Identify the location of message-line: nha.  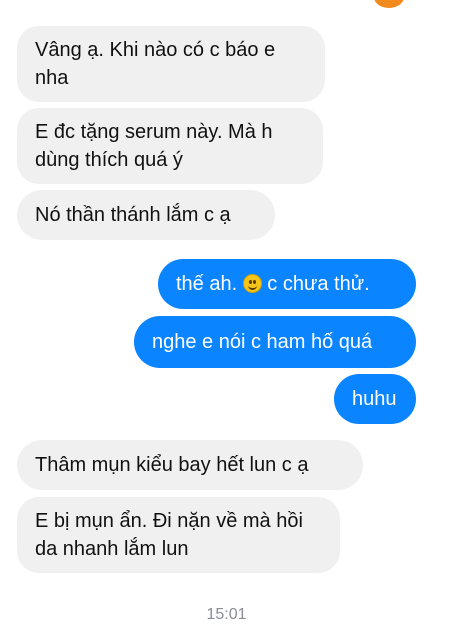
(52, 78).